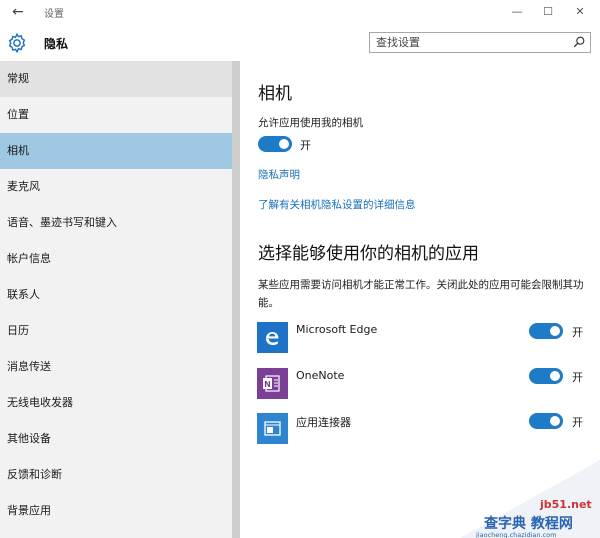 This screenshot has height=538, width=600. Describe the element at coordinates (17, 43) in the screenshot. I see `gear-icon` at that location.